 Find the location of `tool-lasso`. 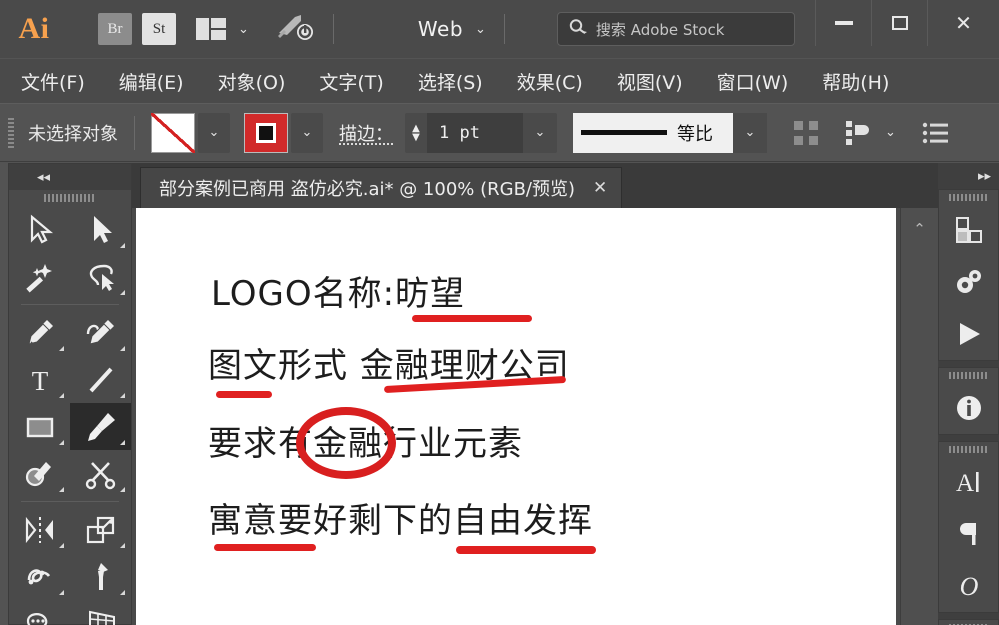

tool-lasso is located at coordinates (100, 276).